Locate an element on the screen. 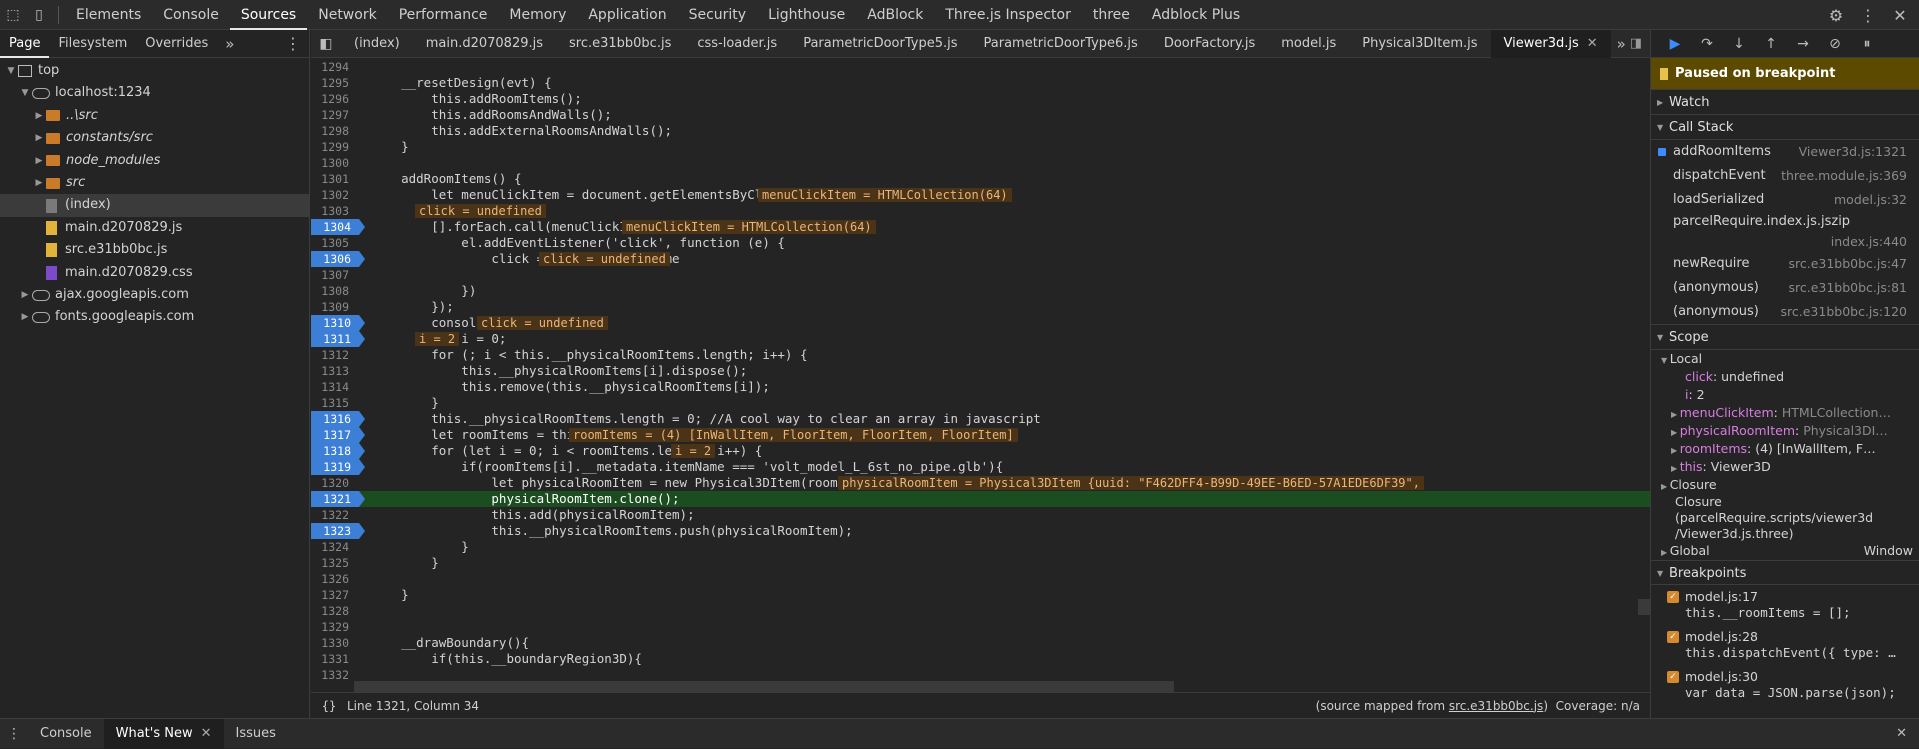 Image resolution: width=1919 pixels, height=749 pixels. line-number: 1298 is located at coordinates (334, 131).